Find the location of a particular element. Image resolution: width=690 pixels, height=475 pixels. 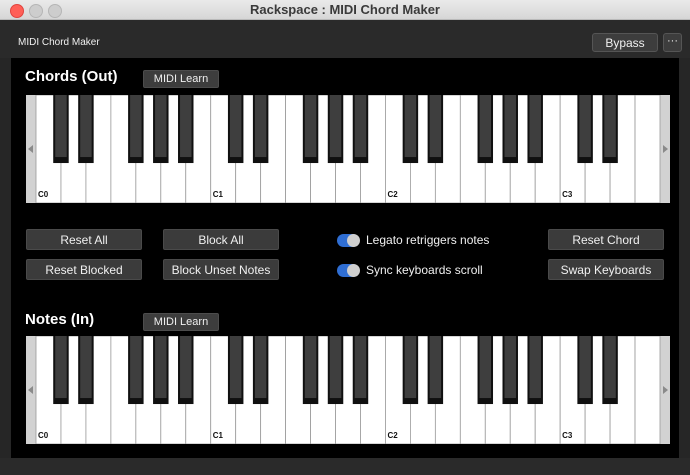

sync-scroll-toggle-row: Sync keyboards scroll is located at coordinates (437, 271).